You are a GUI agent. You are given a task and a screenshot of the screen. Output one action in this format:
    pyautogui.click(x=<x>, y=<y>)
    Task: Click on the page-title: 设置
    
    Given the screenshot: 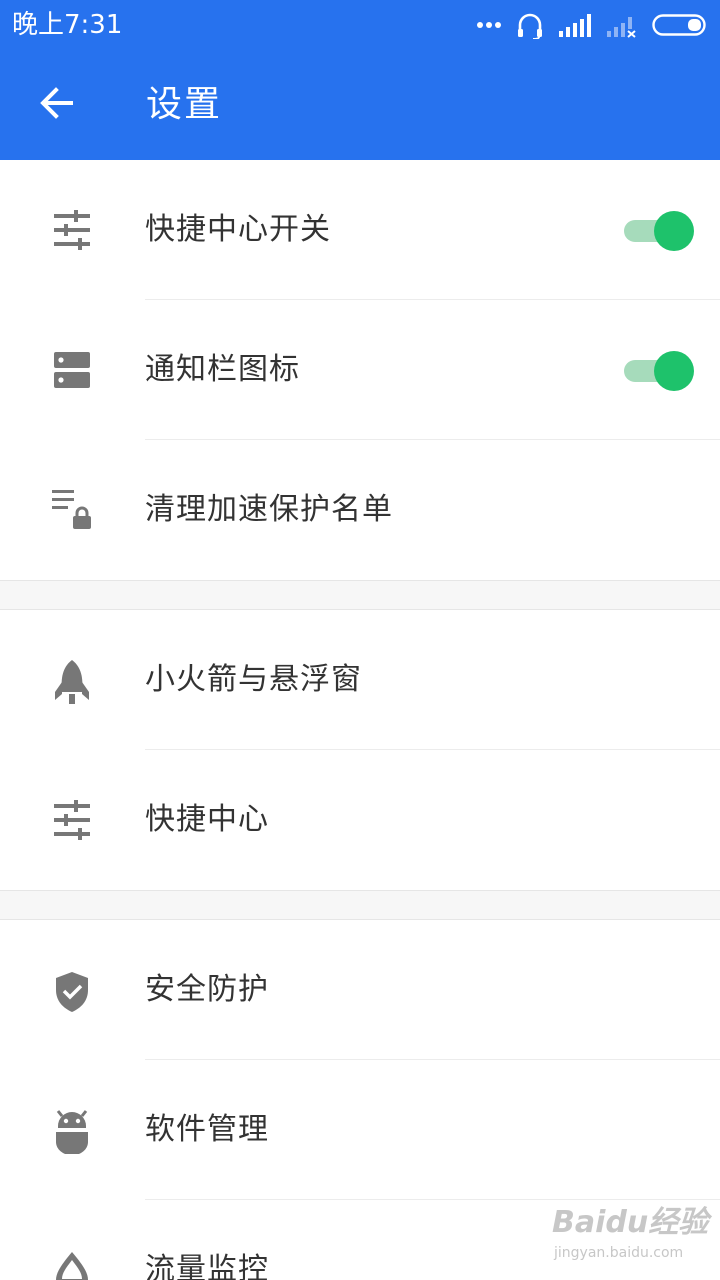 What is the action you would take?
    pyautogui.click(x=184, y=104)
    